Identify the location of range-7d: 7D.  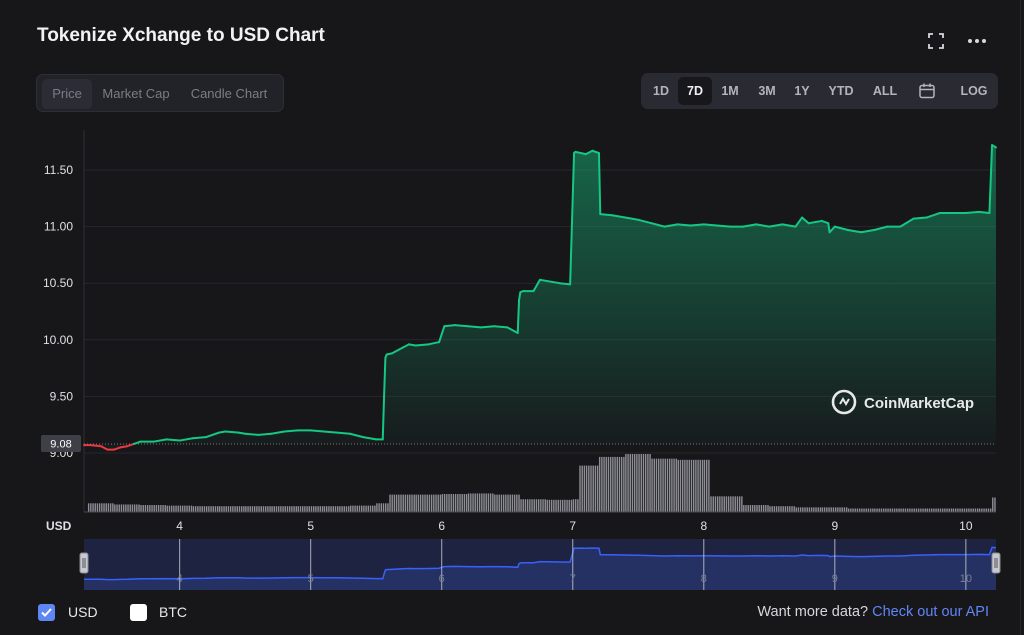
(695, 91).